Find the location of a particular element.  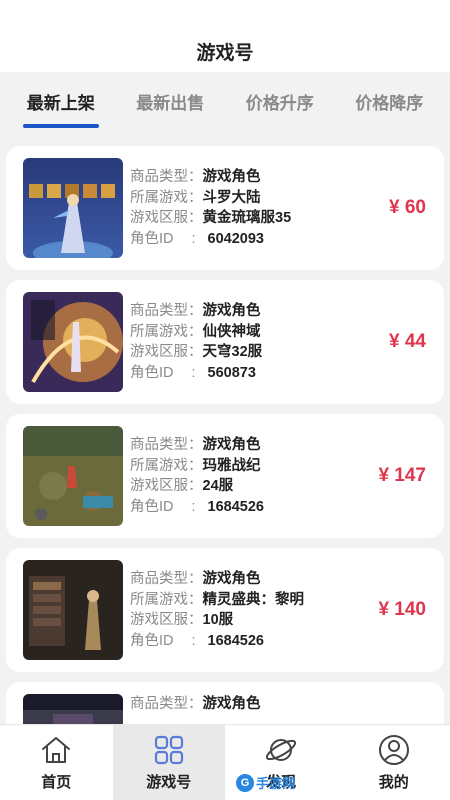

grid-icon is located at coordinates (168, 750).